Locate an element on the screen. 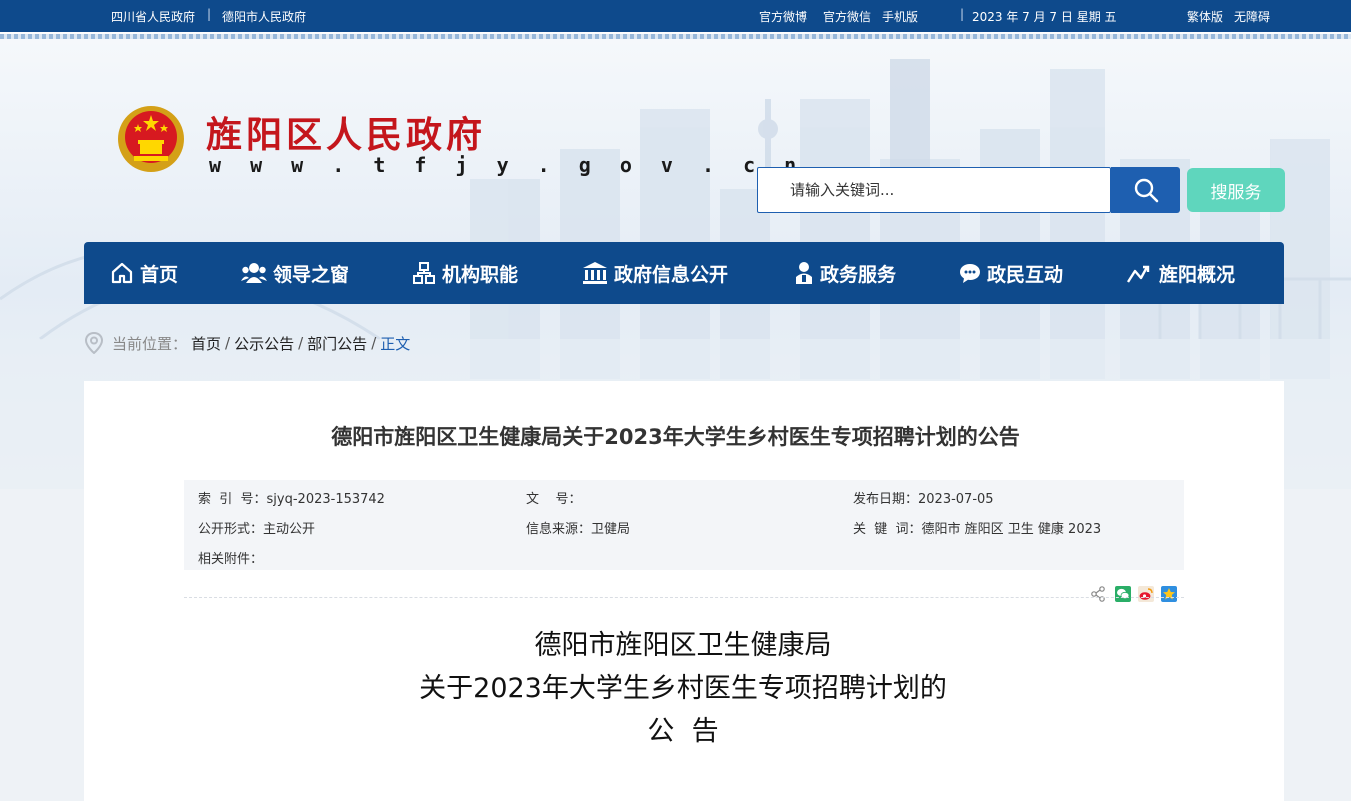  meta-publish-date: 发布日期：2023-07-05 is located at coordinates (923, 497).